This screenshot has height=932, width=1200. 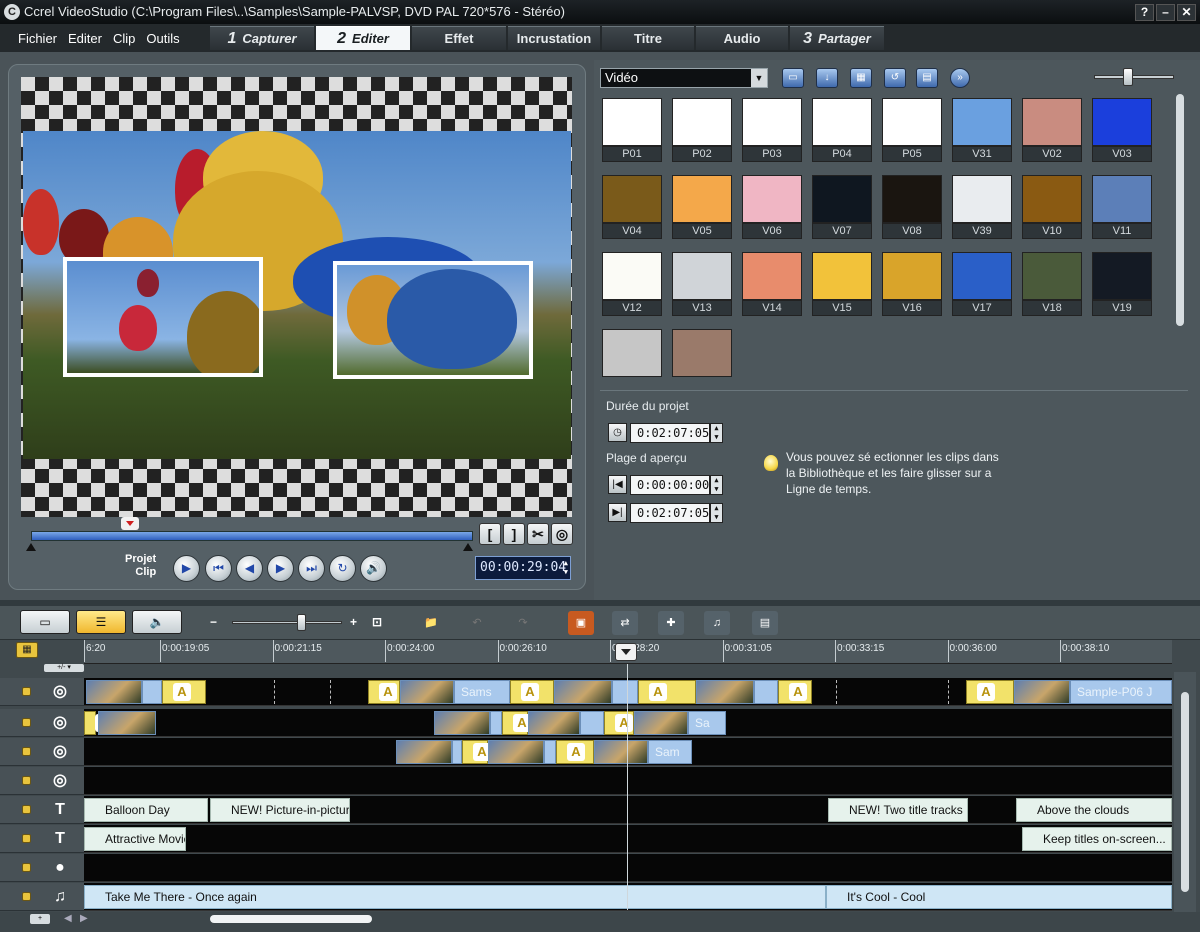 I want to click on range-end-field: 0:02:07:05 ▲ ▼, so click(x=676, y=513).